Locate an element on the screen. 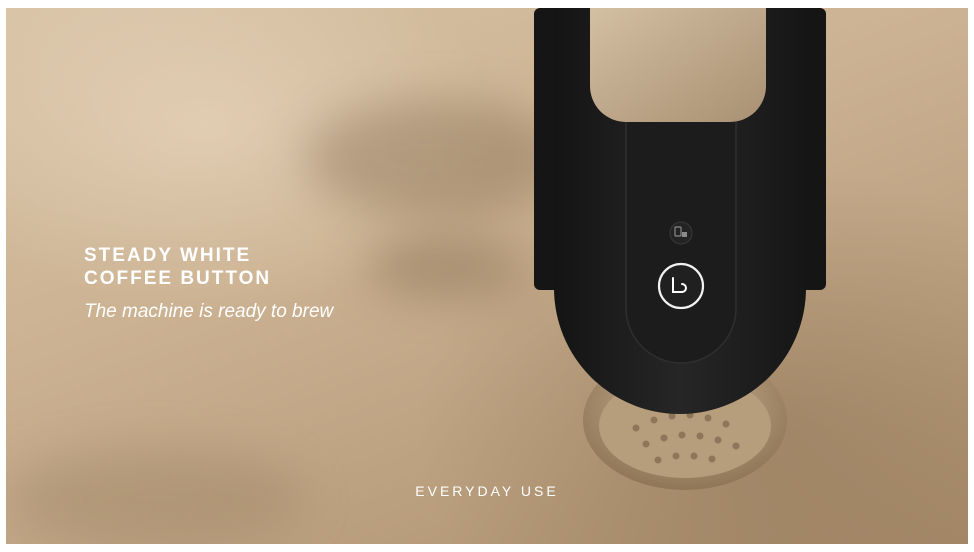 This screenshot has height=552, width=974. headline-line-2: COFFEE BUTTON is located at coordinates (178, 278).